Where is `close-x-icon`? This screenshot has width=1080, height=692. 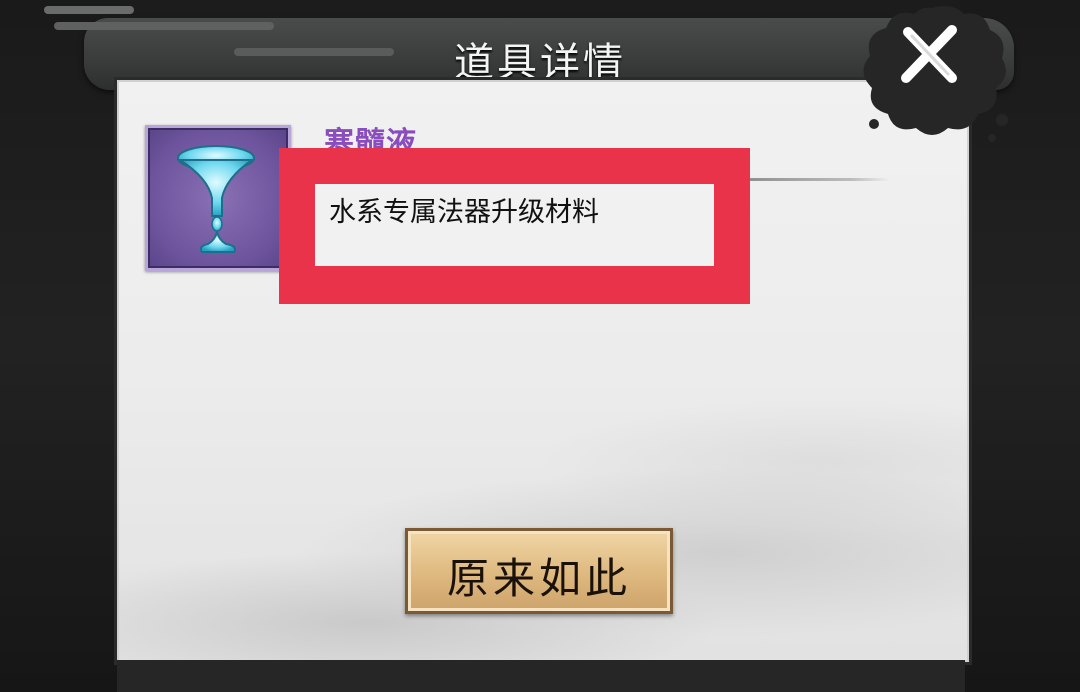
close-x-icon is located at coordinates (935, 74).